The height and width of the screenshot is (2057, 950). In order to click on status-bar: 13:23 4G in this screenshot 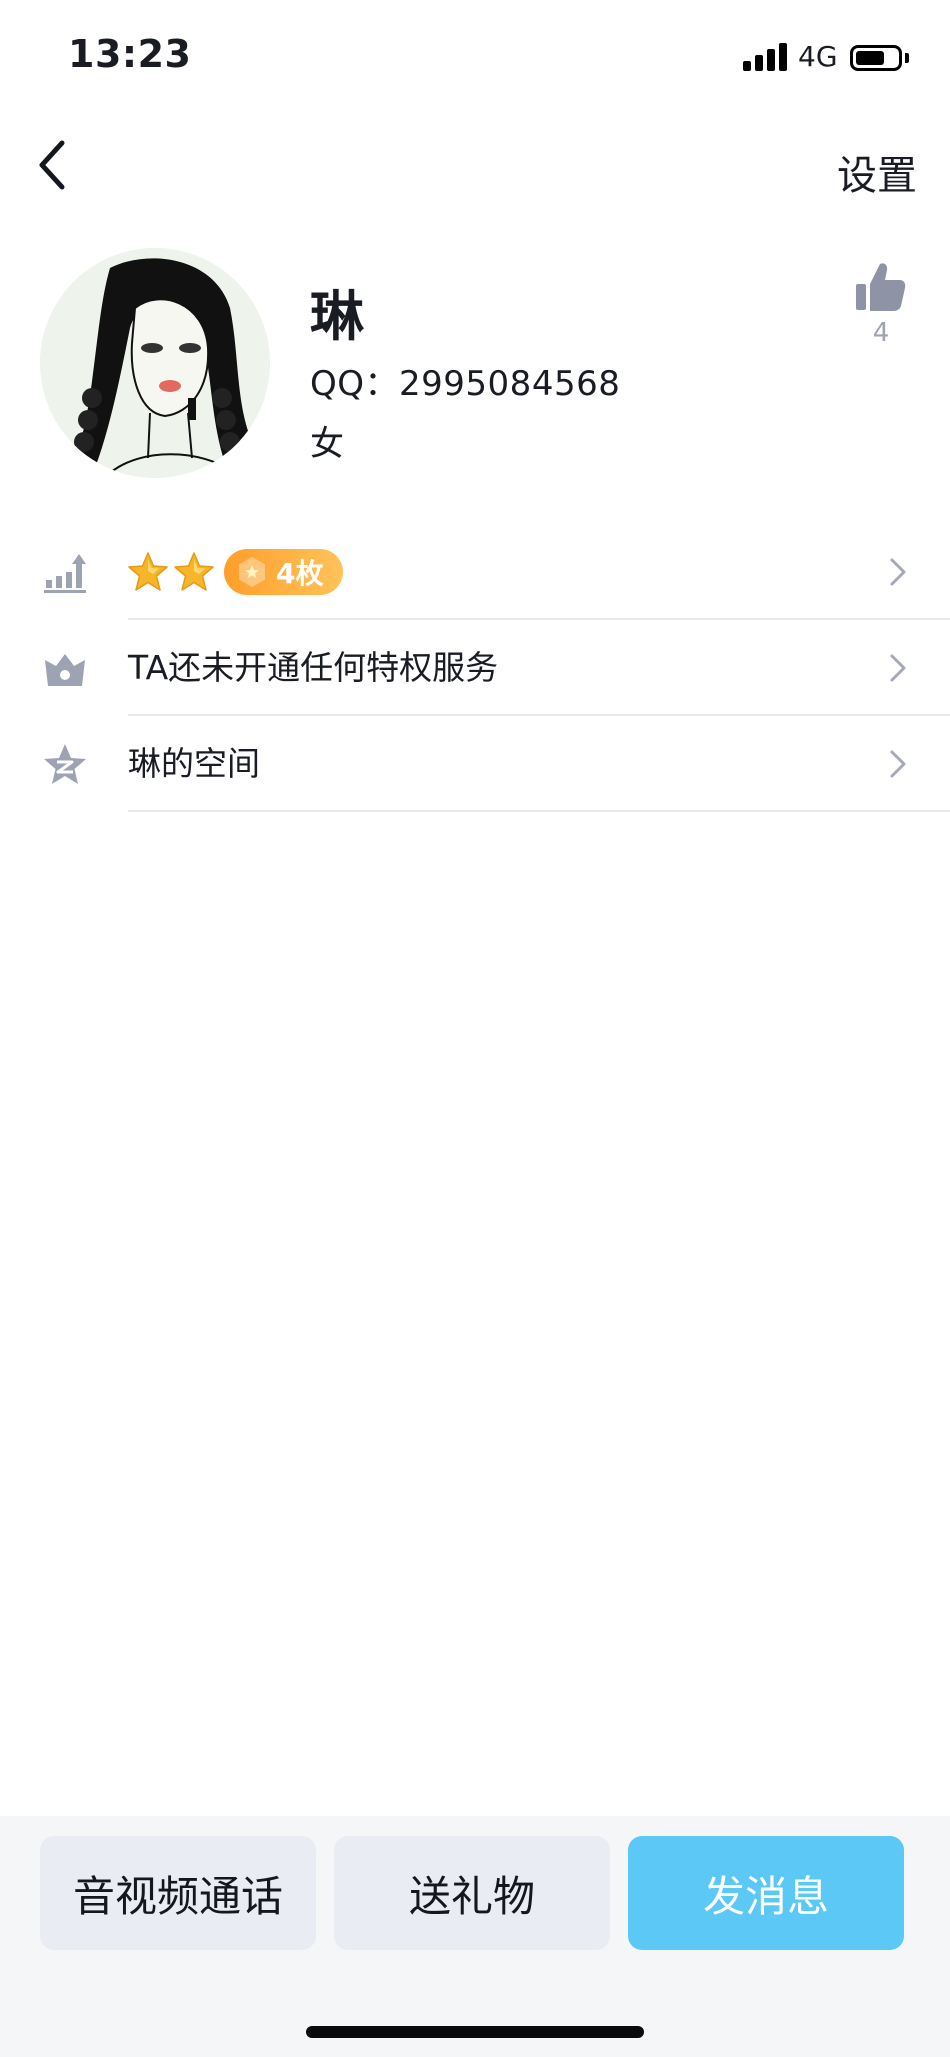, I will do `click(475, 55)`.